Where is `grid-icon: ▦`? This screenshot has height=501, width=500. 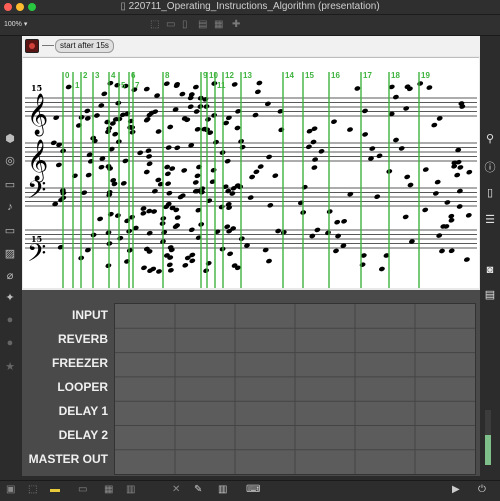 grid-icon: ▦ is located at coordinates (108, 489).